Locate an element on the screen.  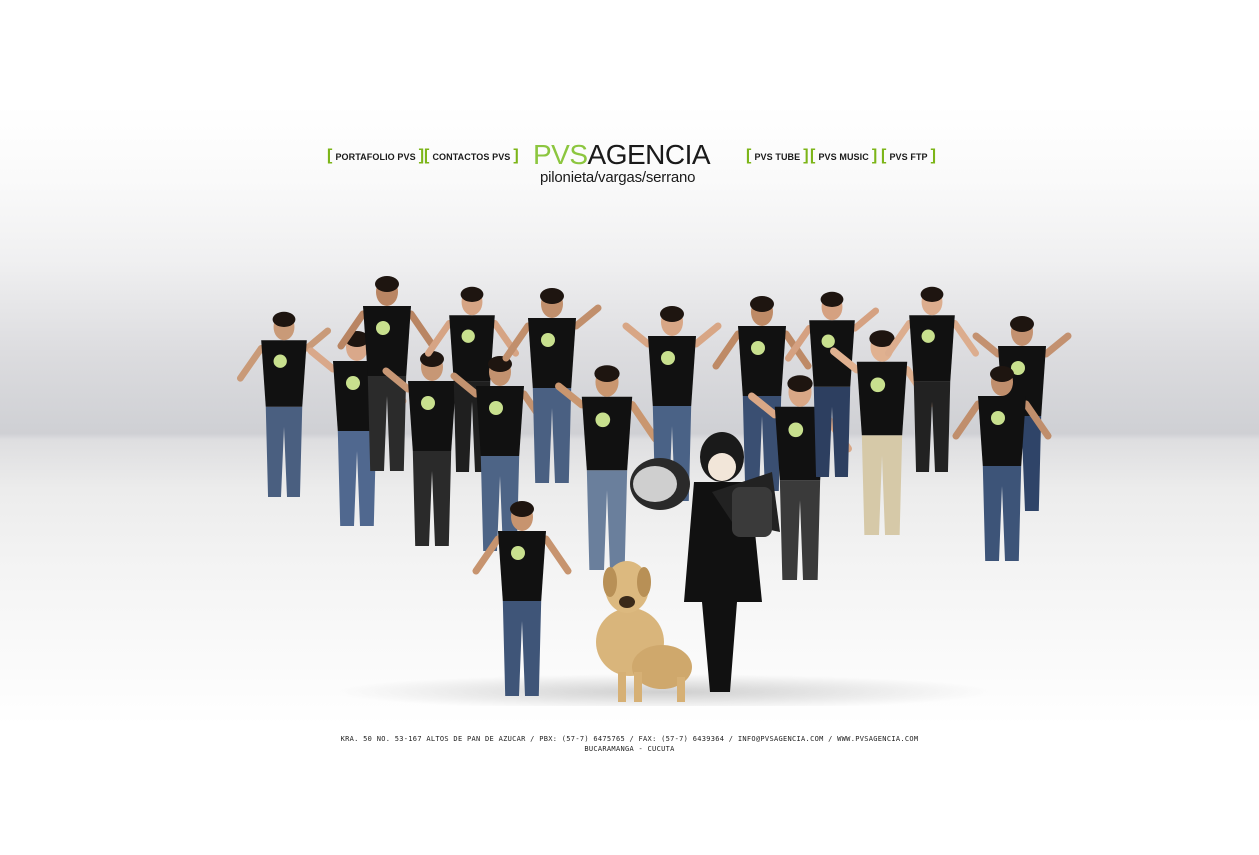
nav-link-pvs-music: [ PVS MUSIC ] is located at coordinates (843, 157).